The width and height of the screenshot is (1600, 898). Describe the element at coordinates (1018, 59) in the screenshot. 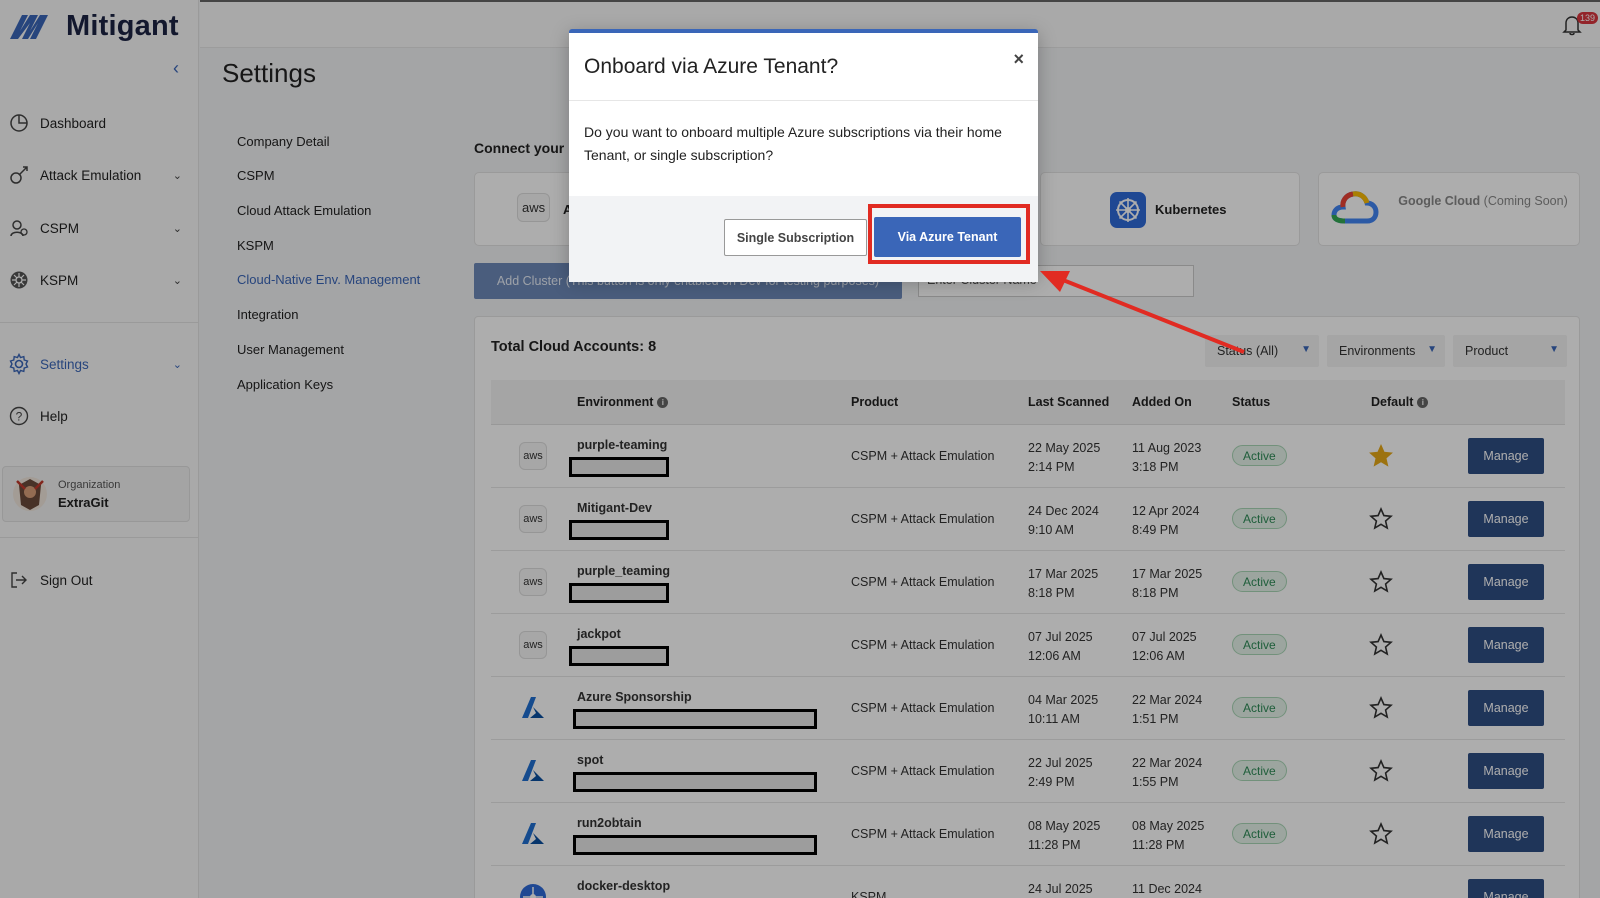

I see `close-icon: ×` at that location.